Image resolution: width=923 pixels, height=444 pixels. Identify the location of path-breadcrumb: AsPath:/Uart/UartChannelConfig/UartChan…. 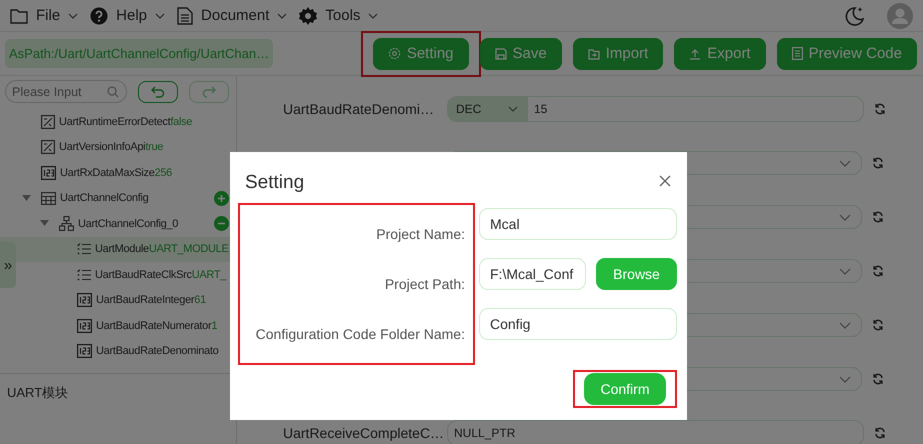
(139, 53).